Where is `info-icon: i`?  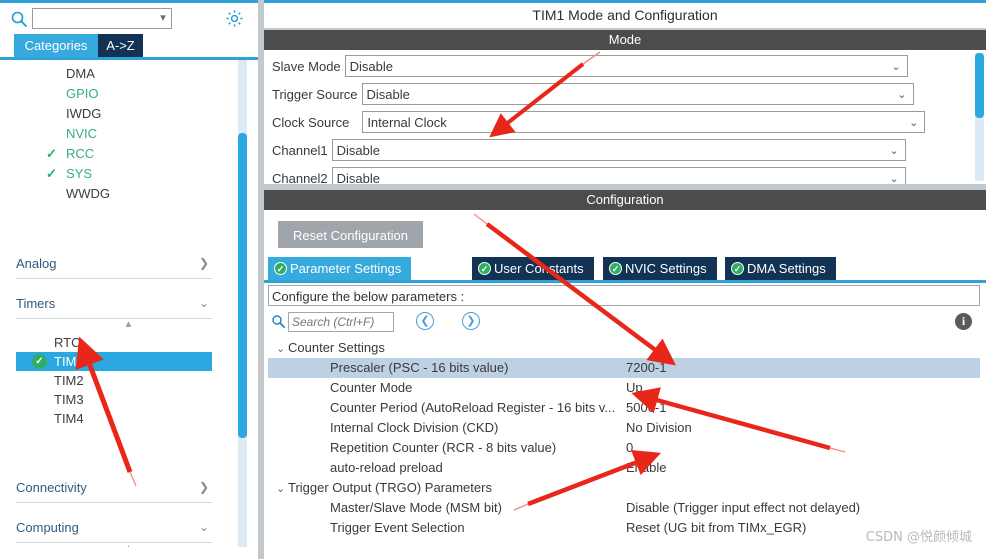
info-icon: i is located at coordinates (963, 321).